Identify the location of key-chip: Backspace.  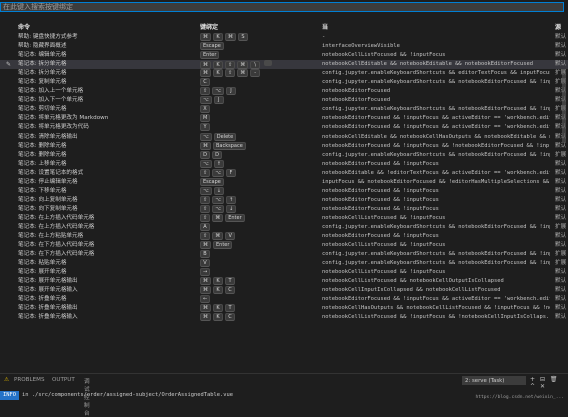
(229, 145).